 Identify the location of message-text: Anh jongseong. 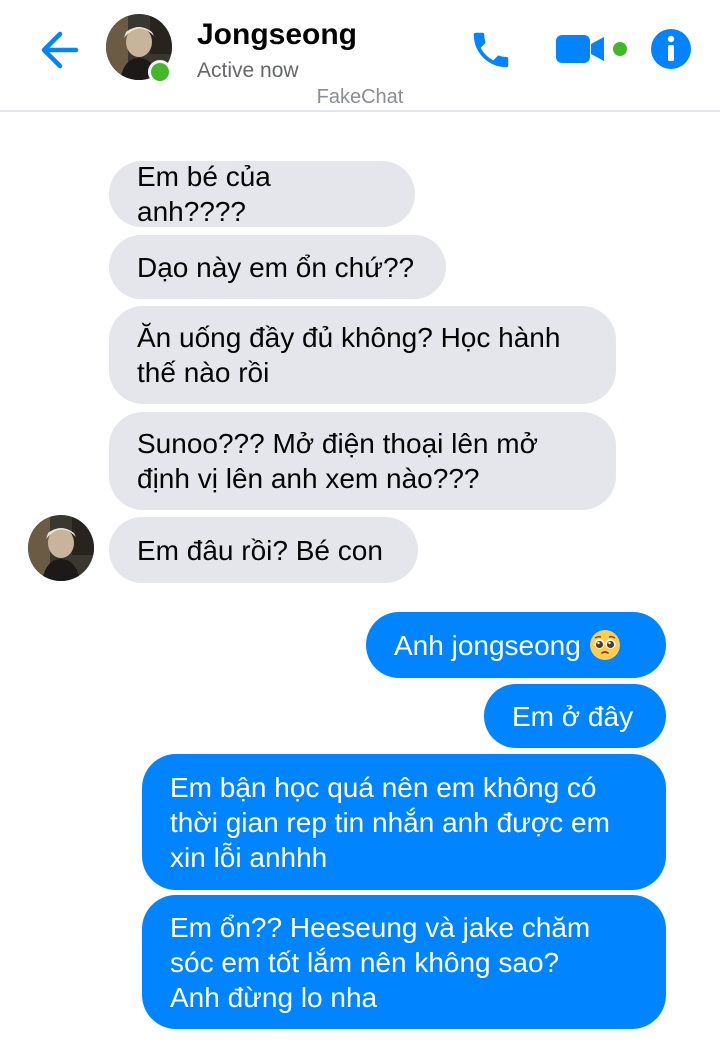
(487, 645).